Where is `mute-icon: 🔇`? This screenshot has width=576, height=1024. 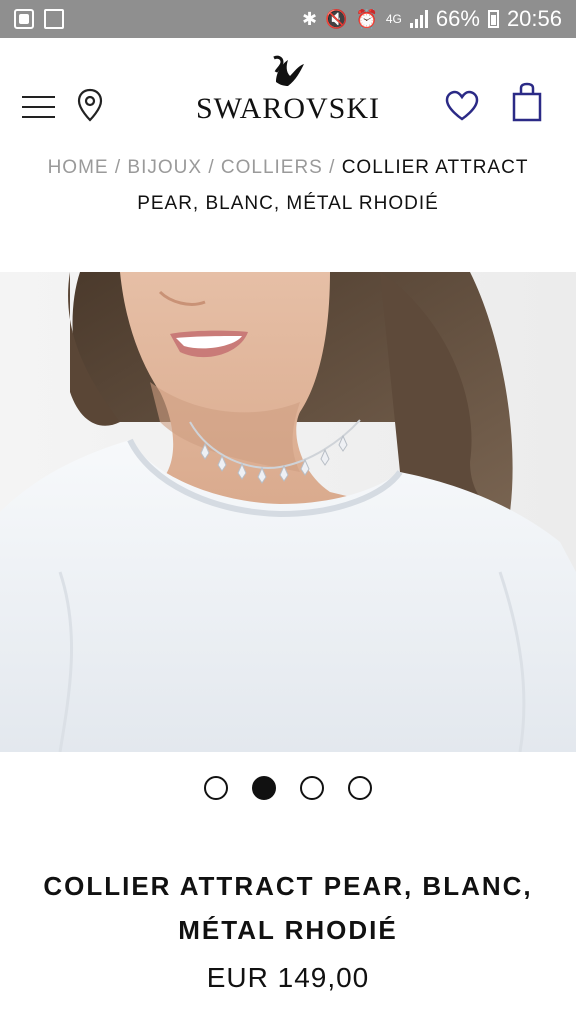 mute-icon: 🔇 is located at coordinates (336, 19).